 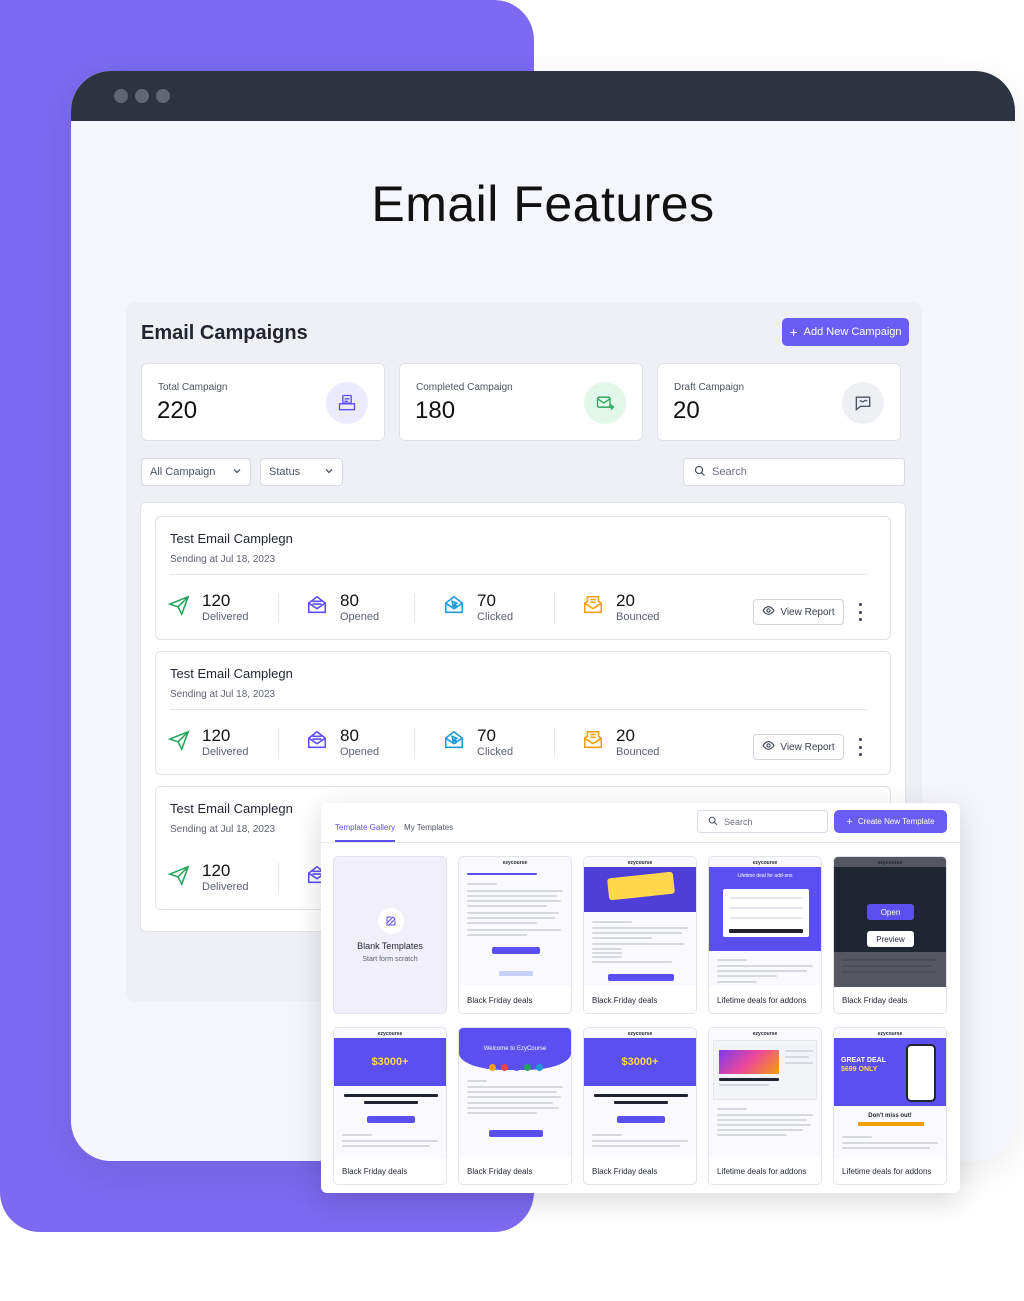 I want to click on stat-card-completed: Completed Campaign 180, so click(x=521, y=402).